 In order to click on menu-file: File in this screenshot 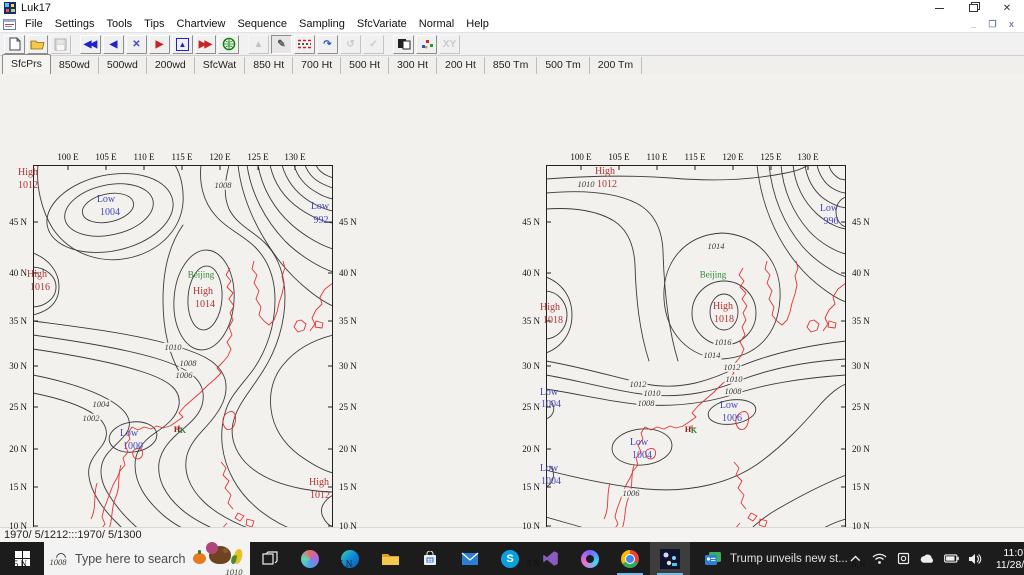, I will do `click(34, 24)`.